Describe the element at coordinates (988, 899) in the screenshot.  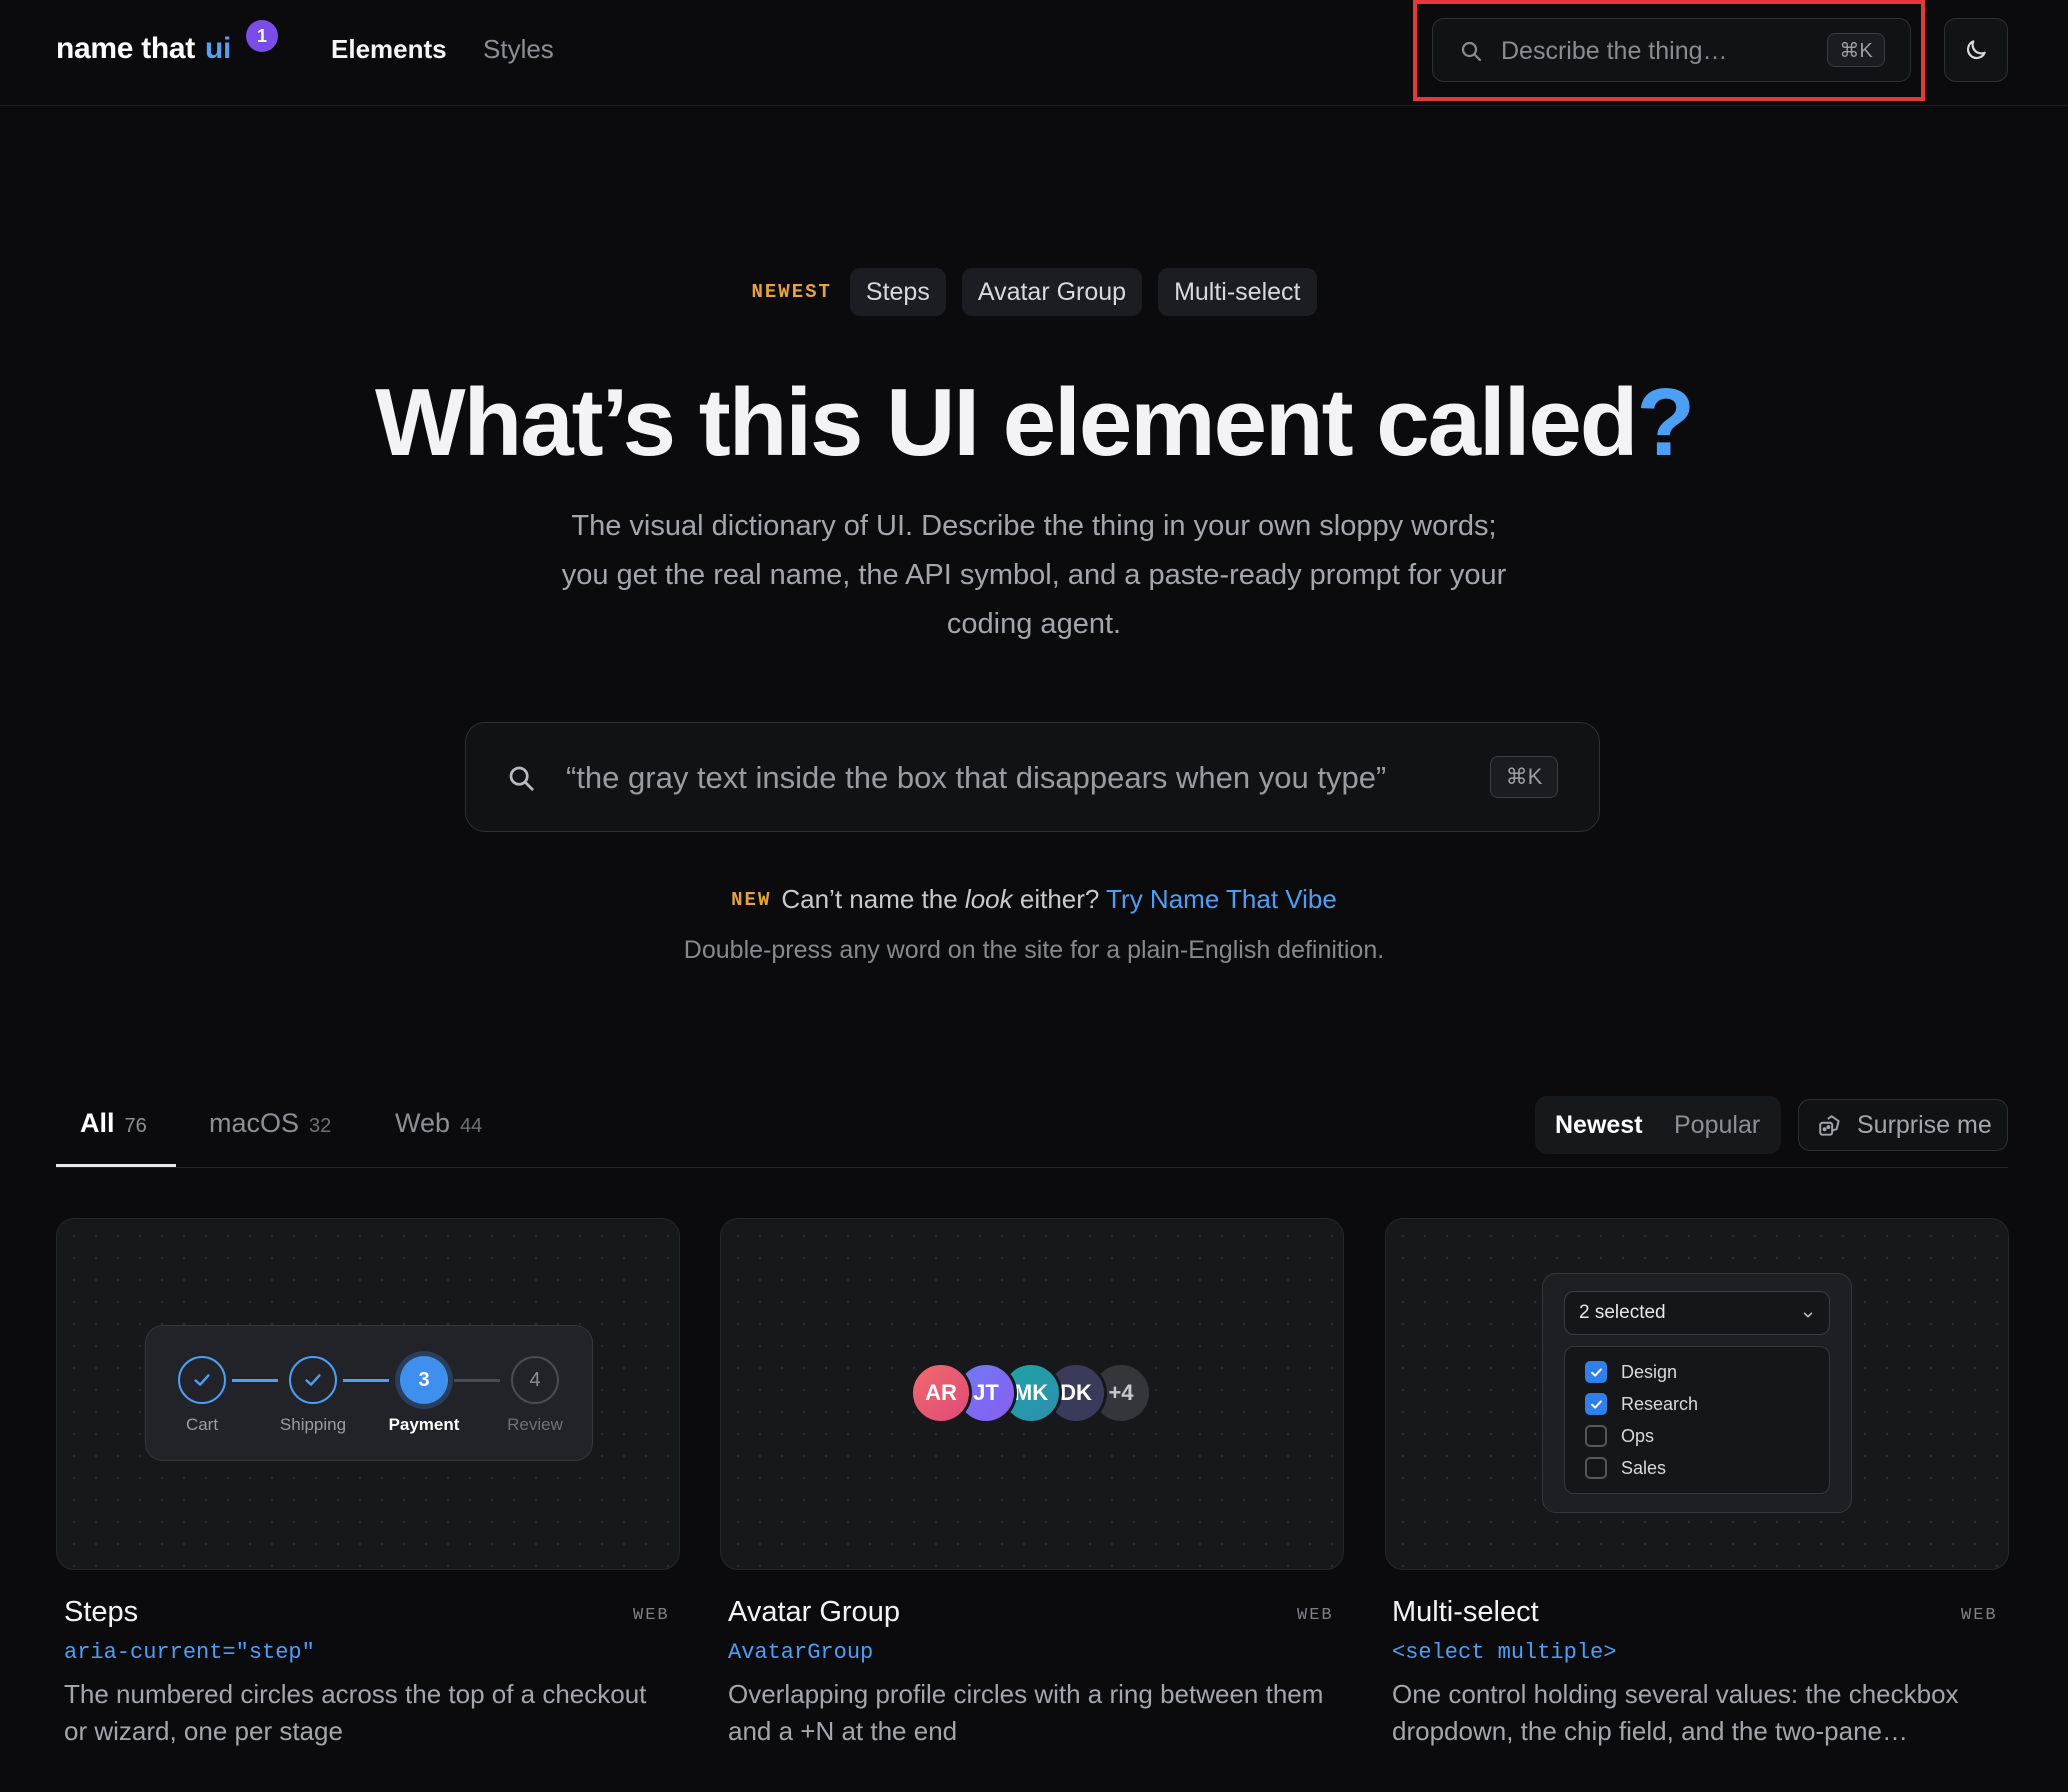
I see `new-text-italic: look` at that location.